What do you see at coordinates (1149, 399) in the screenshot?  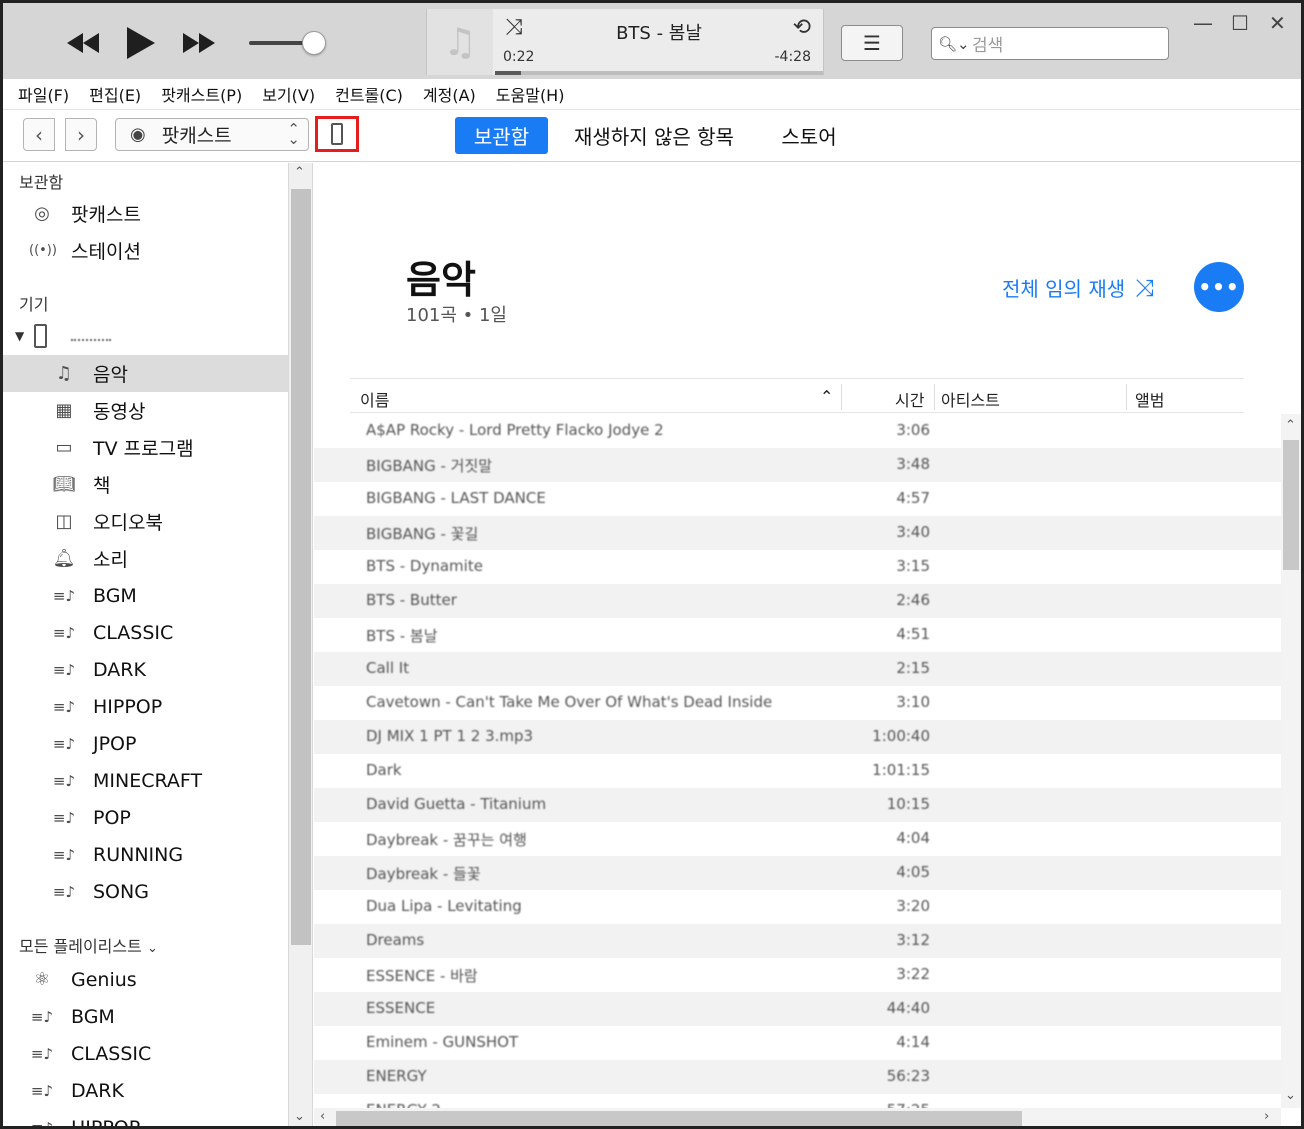 I see `column-header-album: 앨범` at bounding box center [1149, 399].